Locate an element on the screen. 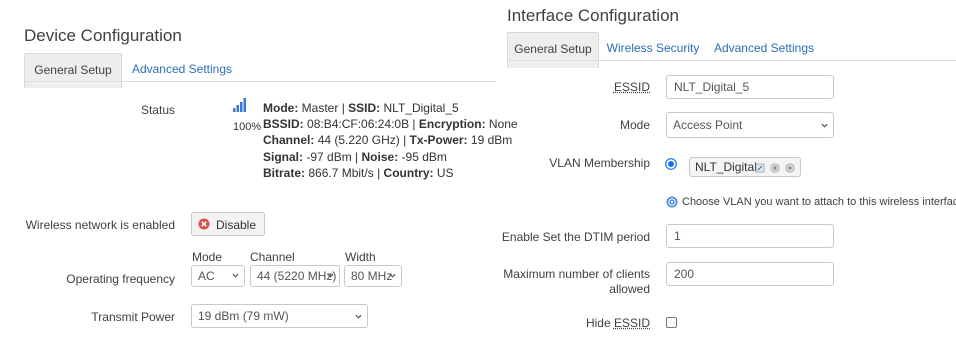 This screenshot has height=348, width=956. status-label: Status is located at coordinates (157, 110).